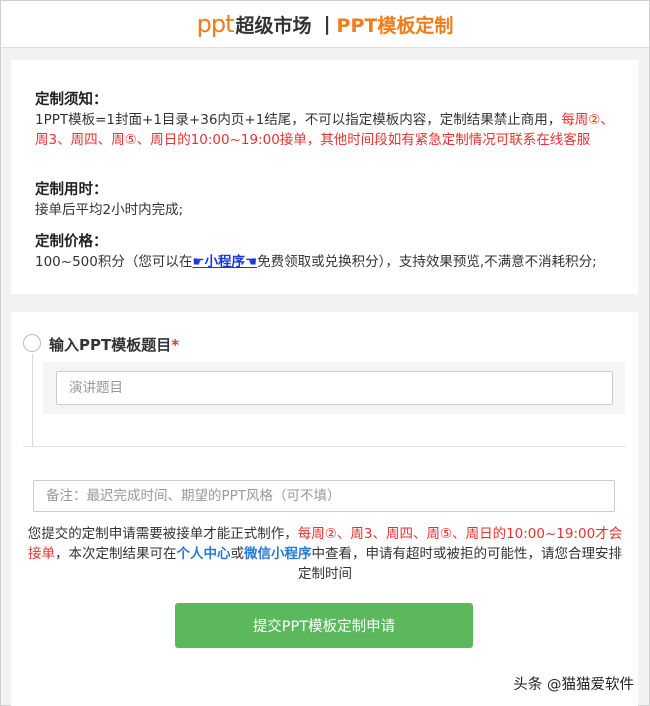 The image size is (650, 706). I want to click on question-area, so click(334, 388).